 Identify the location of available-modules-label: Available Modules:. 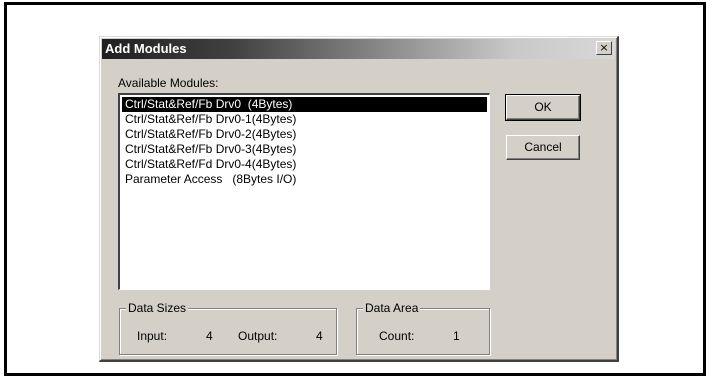
(168, 83).